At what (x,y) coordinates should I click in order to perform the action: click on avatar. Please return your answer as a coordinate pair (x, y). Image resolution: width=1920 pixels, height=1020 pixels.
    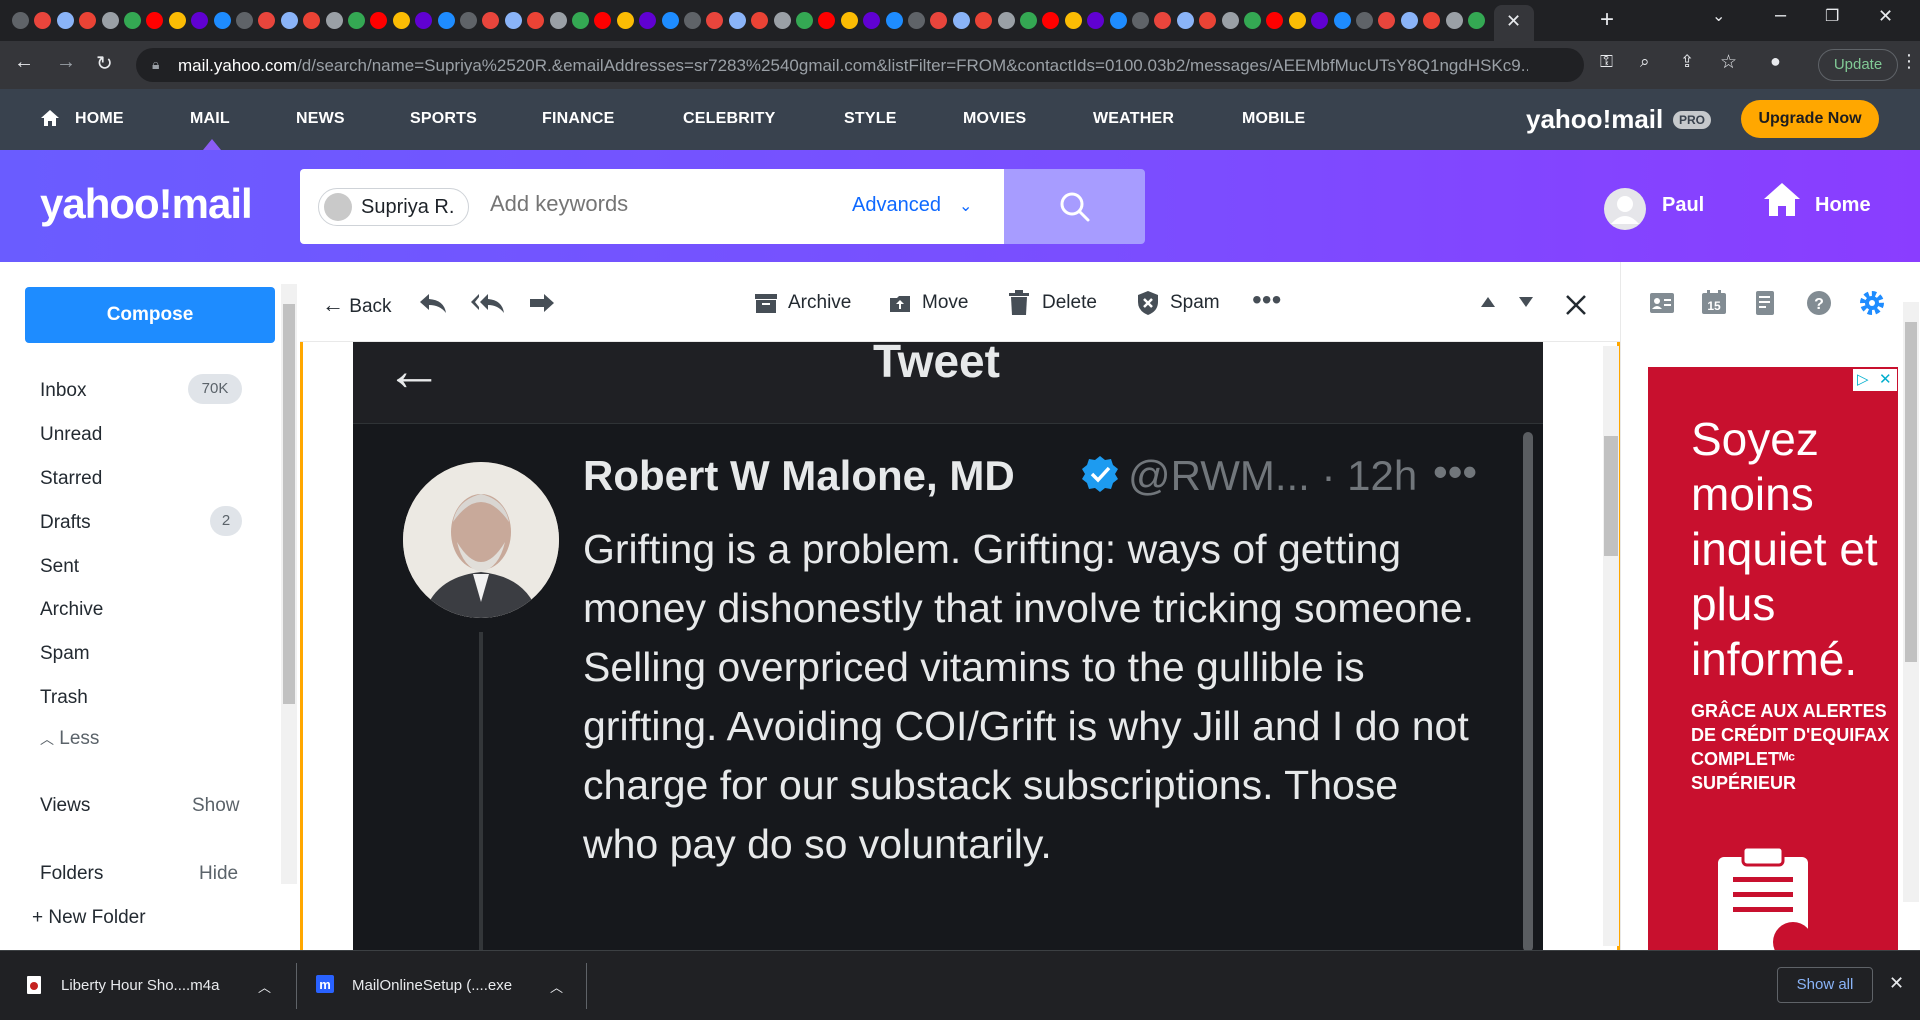
    Looking at the image, I should click on (1625, 209).